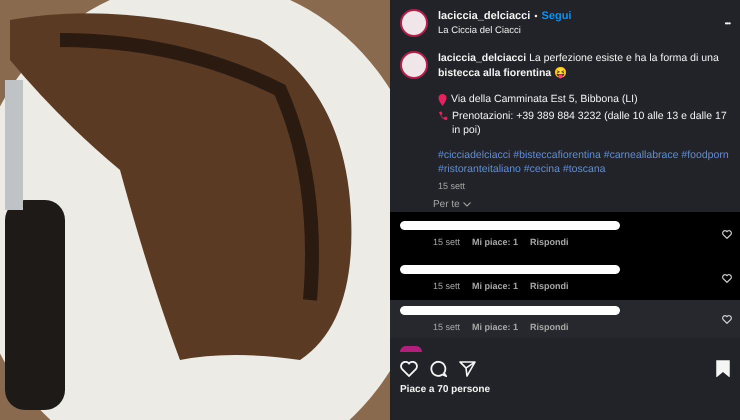 The height and width of the screenshot is (420, 740). What do you see at coordinates (438, 368) in the screenshot?
I see `comment-icon` at bounding box center [438, 368].